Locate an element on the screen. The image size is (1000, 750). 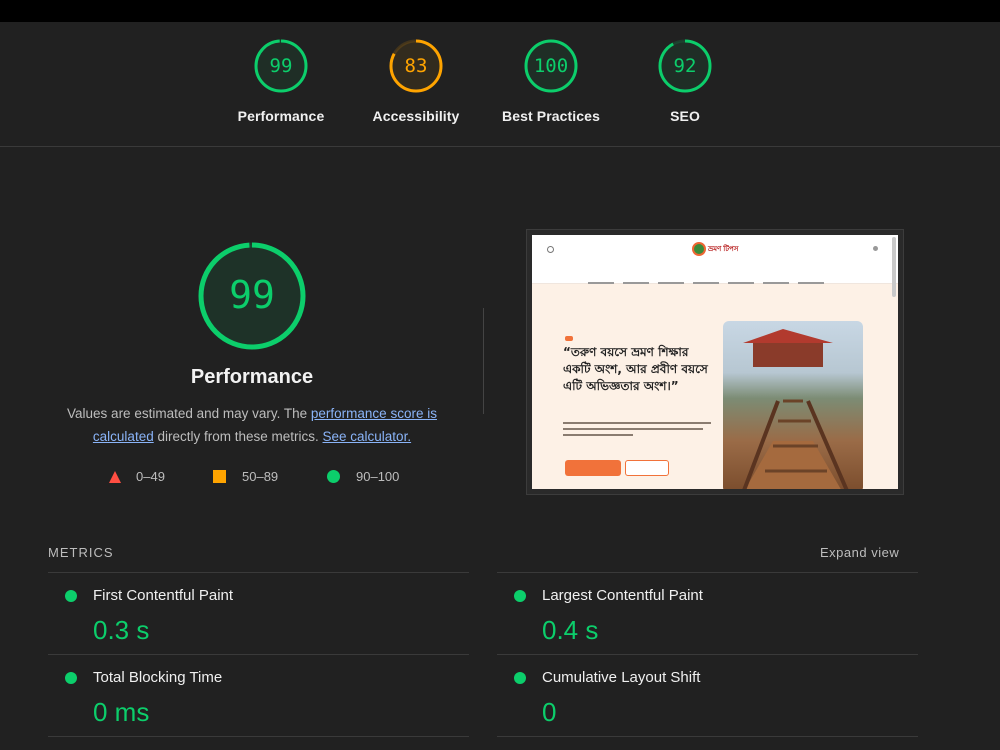
gauge-label: Accessibility is located at coordinates (416, 116).